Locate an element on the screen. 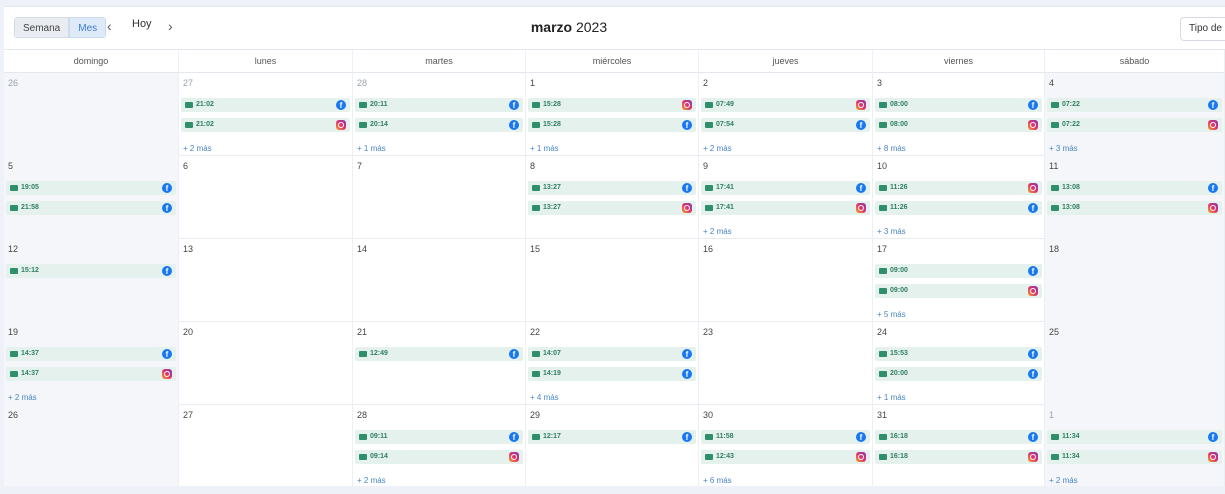 The image size is (1225, 494). day-cell: 3 08:00 f 08:00 + 8 más is located at coordinates (959, 114).